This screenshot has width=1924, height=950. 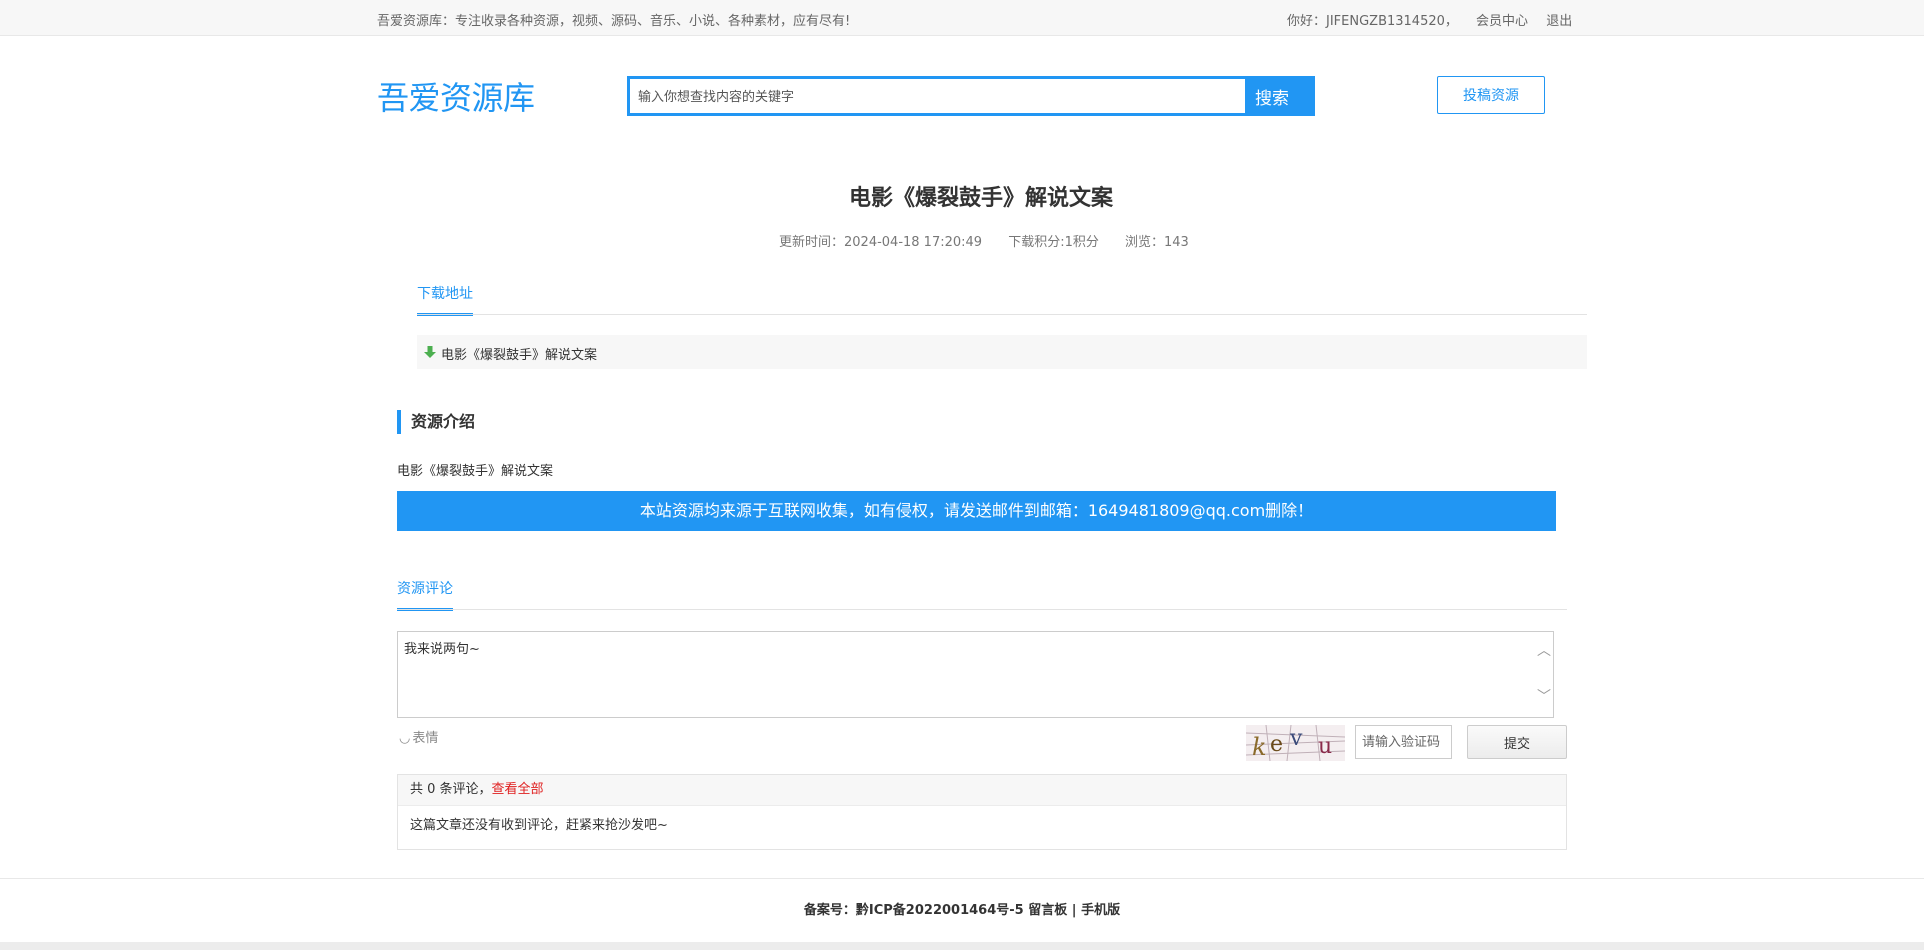 I want to click on download-arrow-icon, so click(x=430, y=352).